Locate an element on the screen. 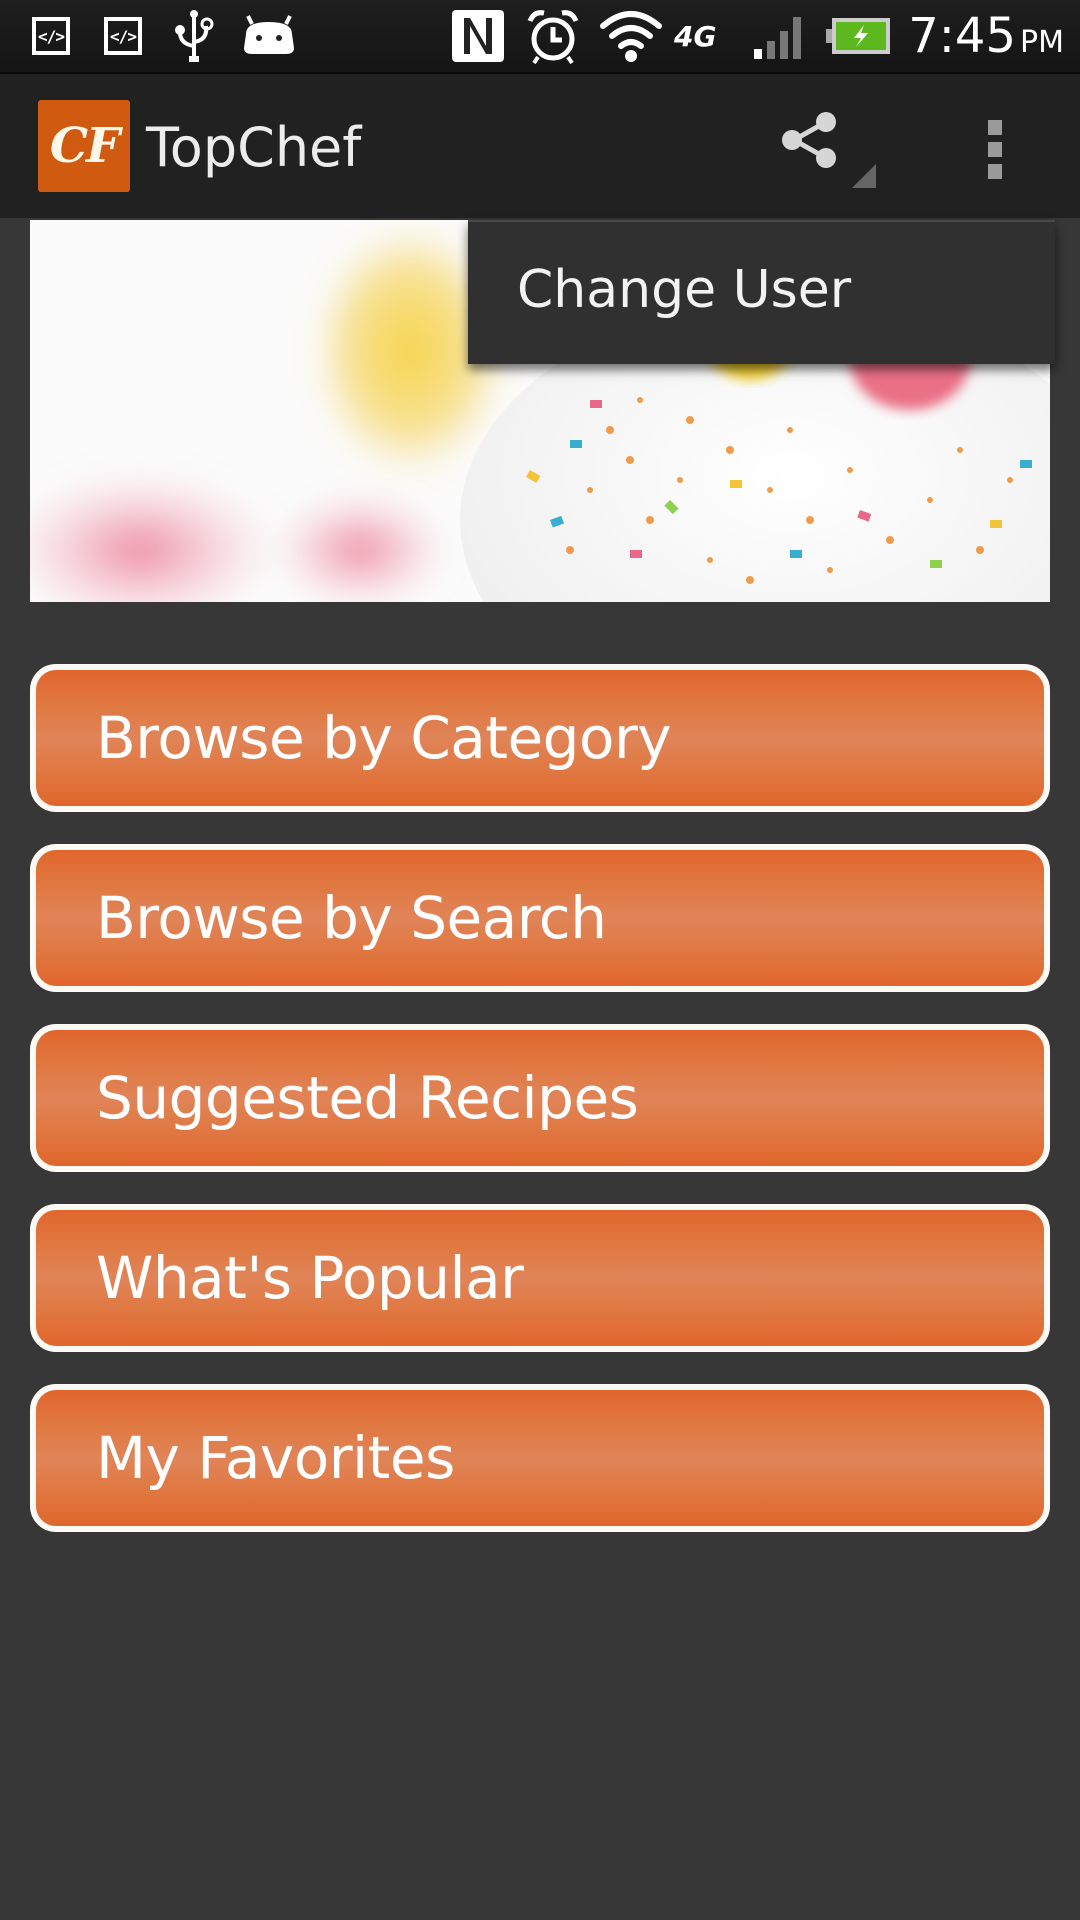 The height and width of the screenshot is (1920, 1080). share-button is located at coordinates (830, 155).